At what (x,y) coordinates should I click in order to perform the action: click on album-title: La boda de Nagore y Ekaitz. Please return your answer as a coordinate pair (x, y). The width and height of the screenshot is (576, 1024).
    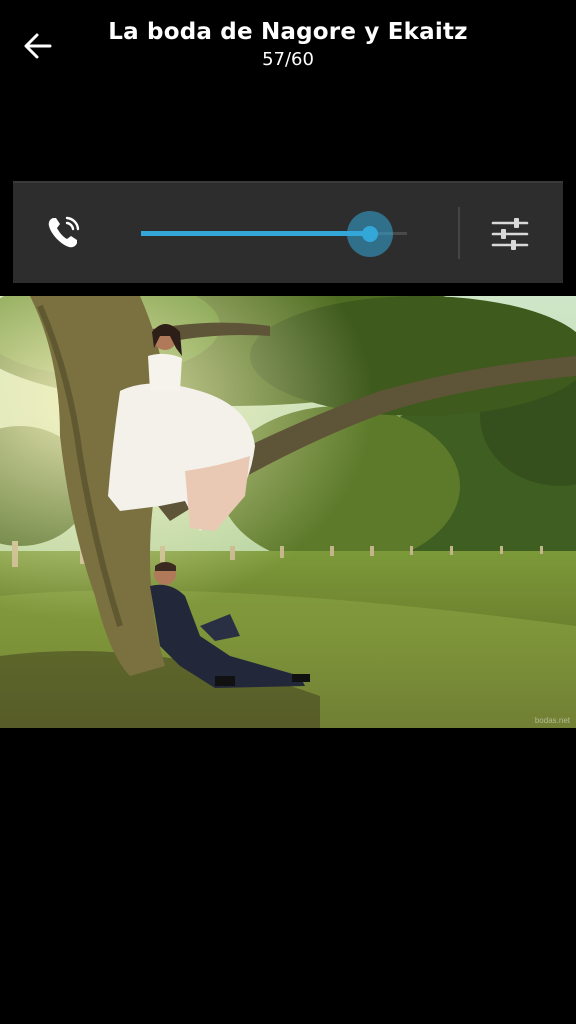
    Looking at the image, I should click on (288, 32).